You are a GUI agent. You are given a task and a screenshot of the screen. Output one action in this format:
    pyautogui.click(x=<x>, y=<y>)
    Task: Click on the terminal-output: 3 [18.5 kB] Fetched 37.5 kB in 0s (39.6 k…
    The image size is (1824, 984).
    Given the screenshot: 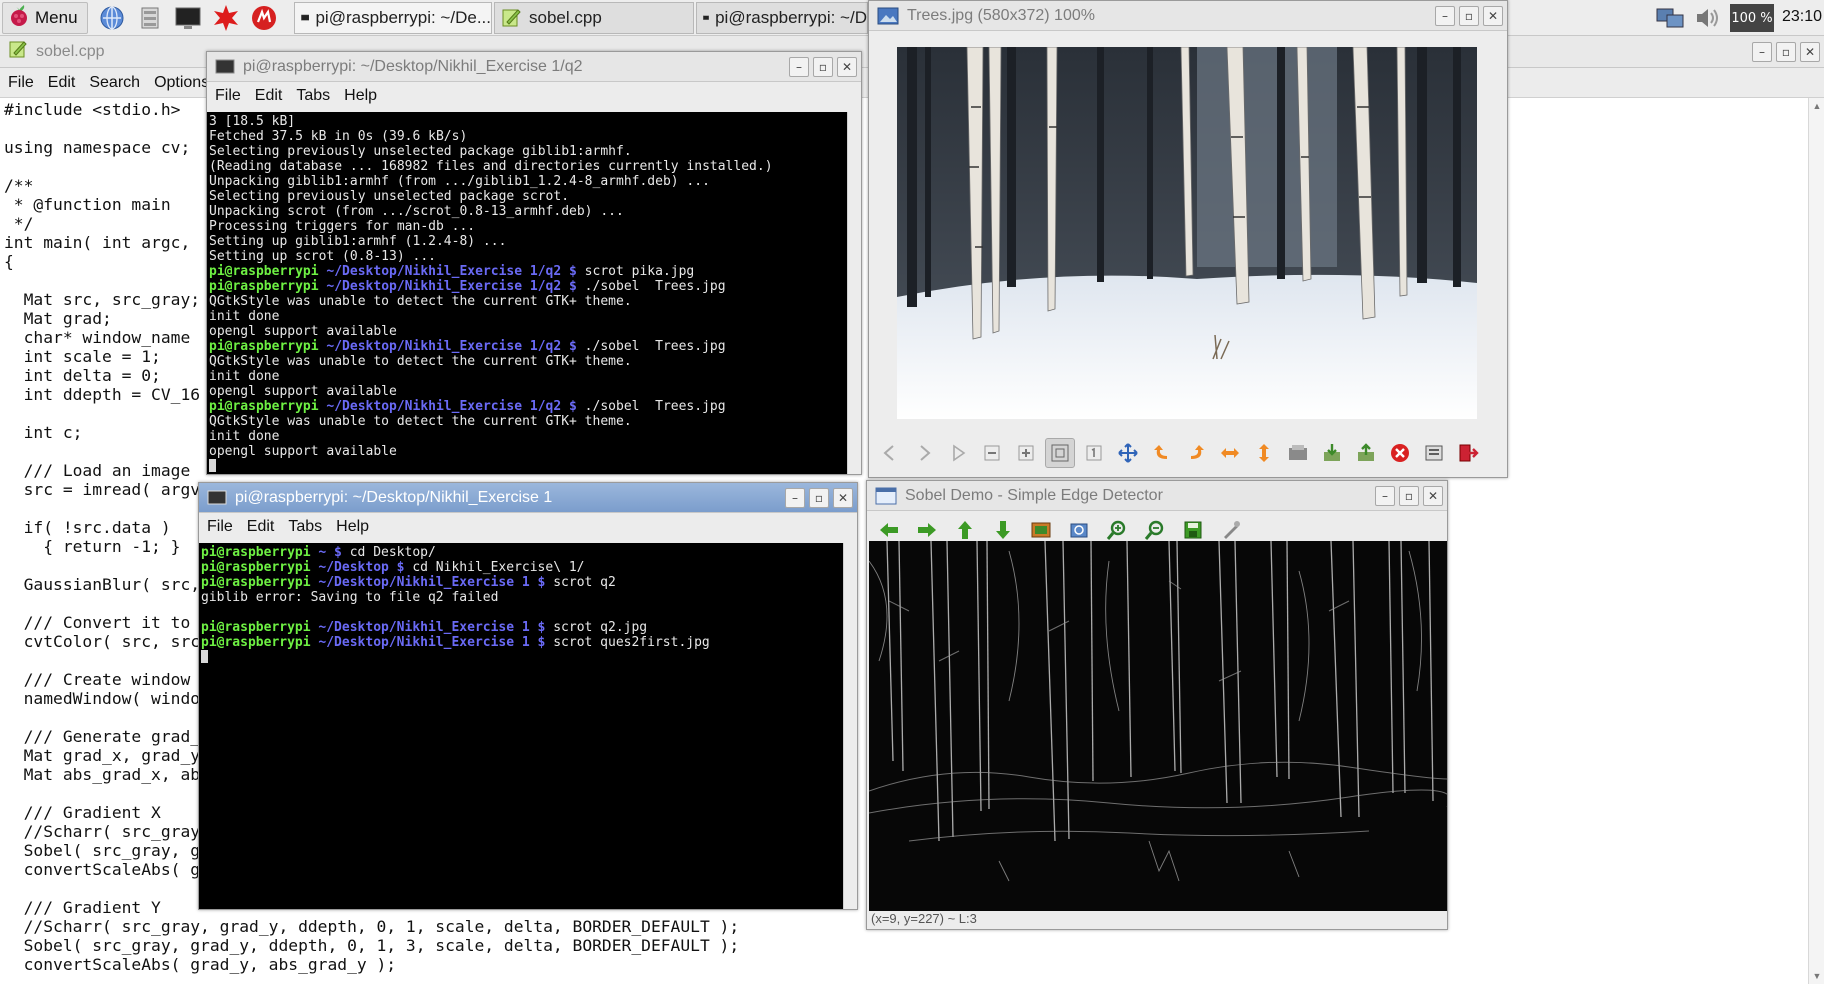 What is the action you would take?
    pyautogui.click(x=534, y=293)
    